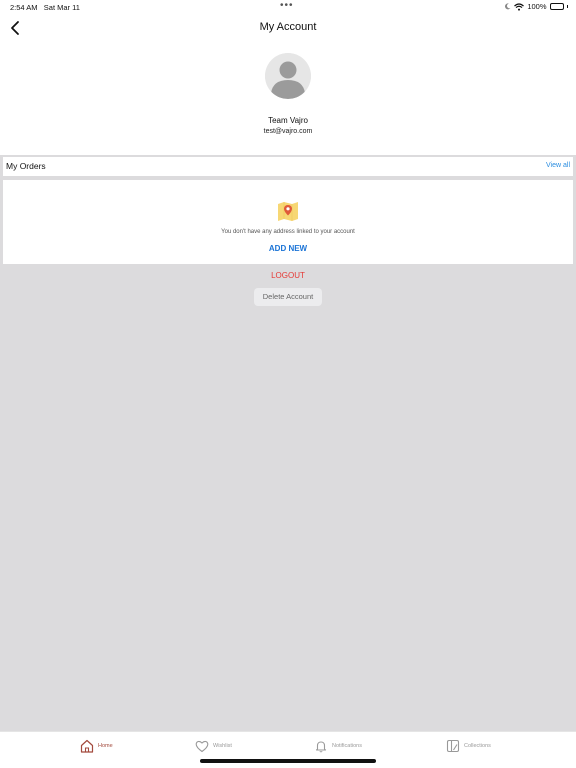 This screenshot has width=576, height=768. I want to click on user-icon, so click(288, 76).